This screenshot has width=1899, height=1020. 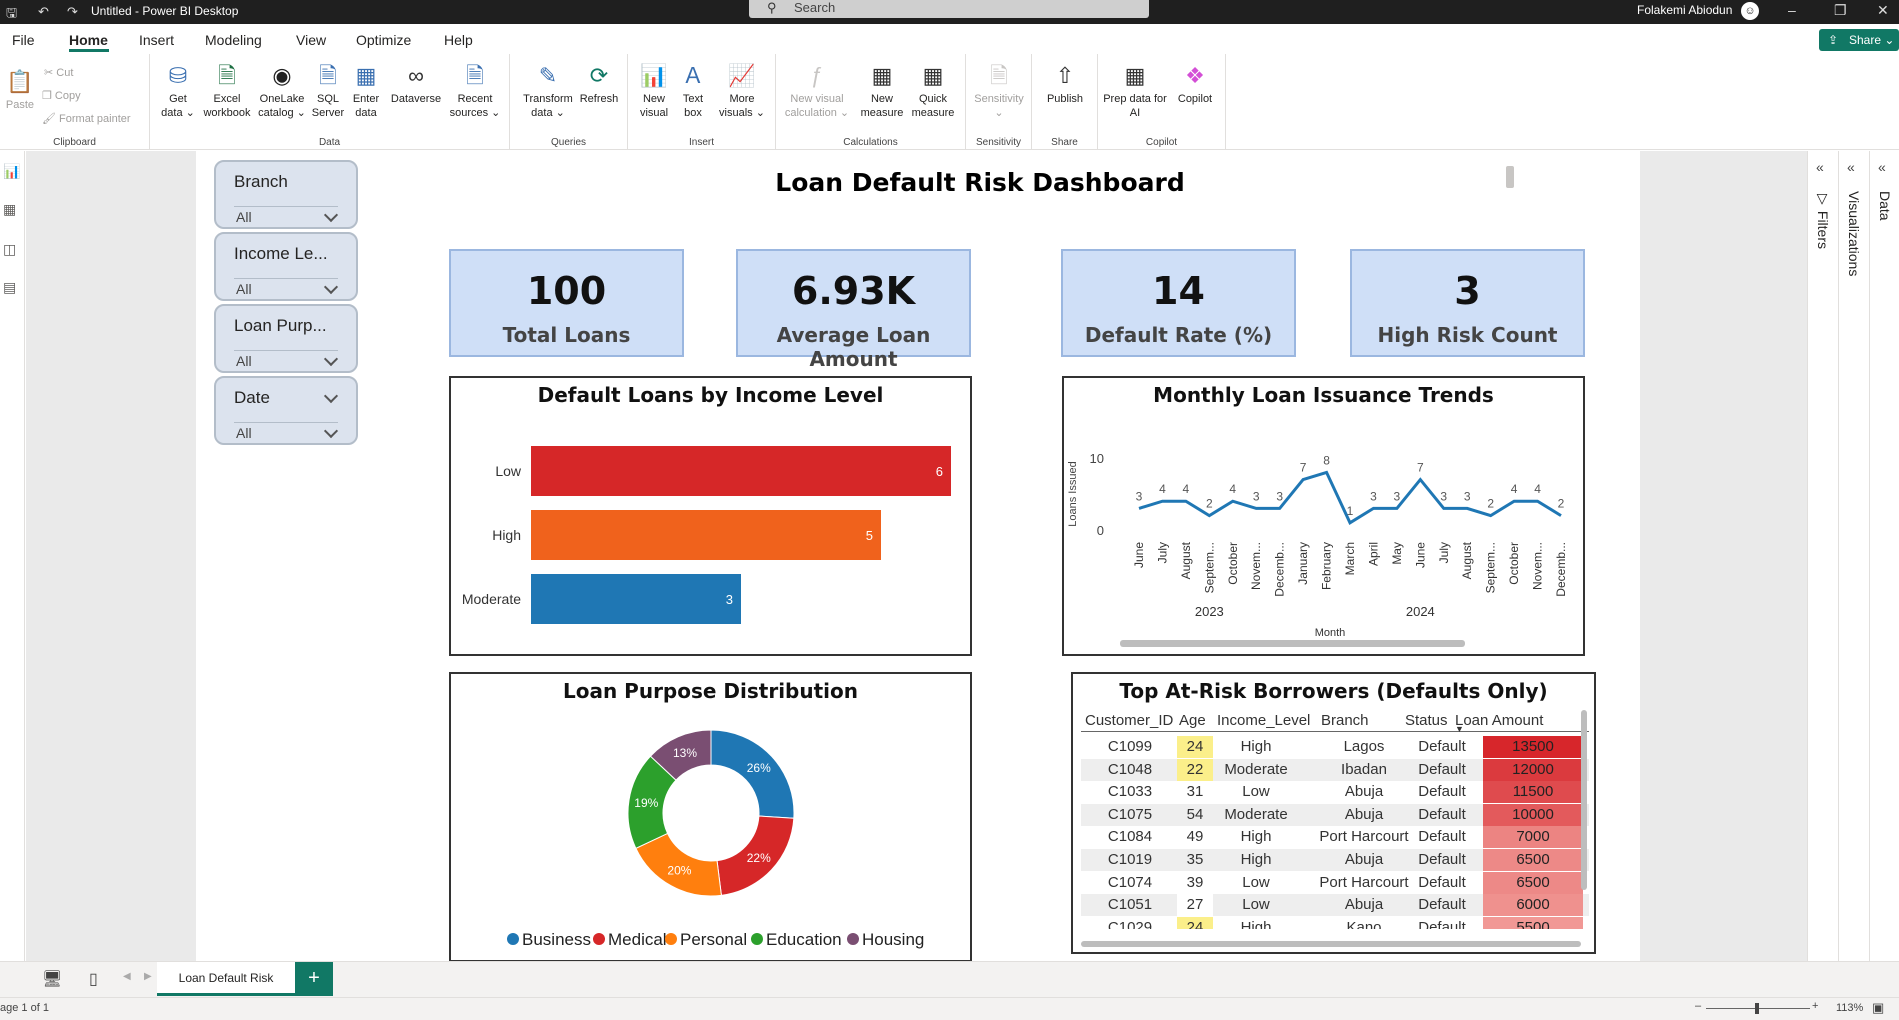 What do you see at coordinates (72, 12) in the screenshot?
I see `redo-icon: ↷` at bounding box center [72, 12].